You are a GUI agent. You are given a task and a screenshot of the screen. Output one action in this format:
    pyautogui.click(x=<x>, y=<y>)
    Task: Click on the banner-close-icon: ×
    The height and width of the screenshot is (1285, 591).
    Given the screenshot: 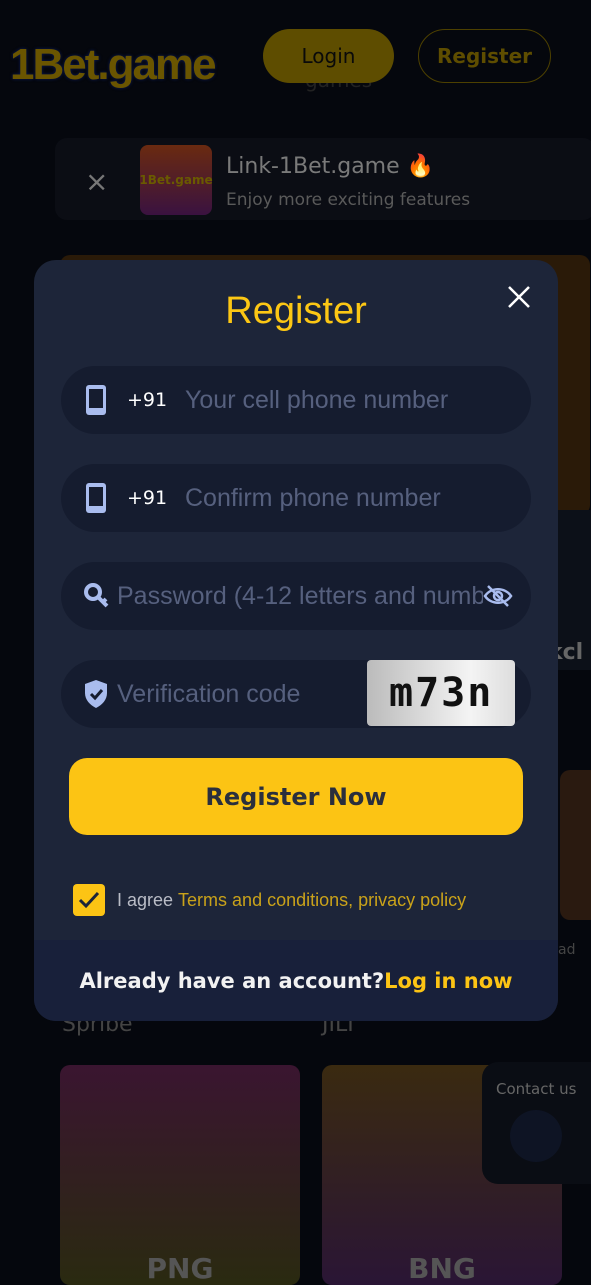 What is the action you would take?
    pyautogui.click(x=96, y=181)
    